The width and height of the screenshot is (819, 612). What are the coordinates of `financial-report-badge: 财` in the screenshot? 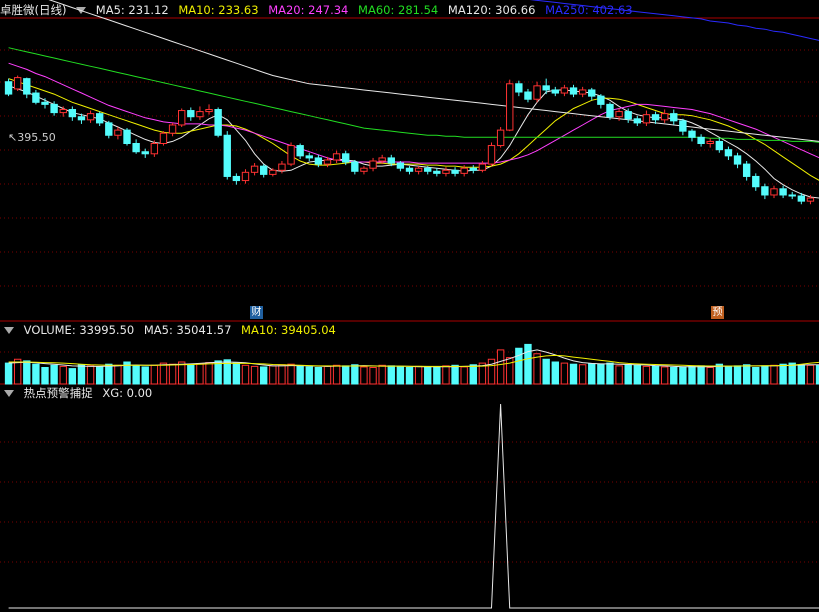 It's located at (256, 312).